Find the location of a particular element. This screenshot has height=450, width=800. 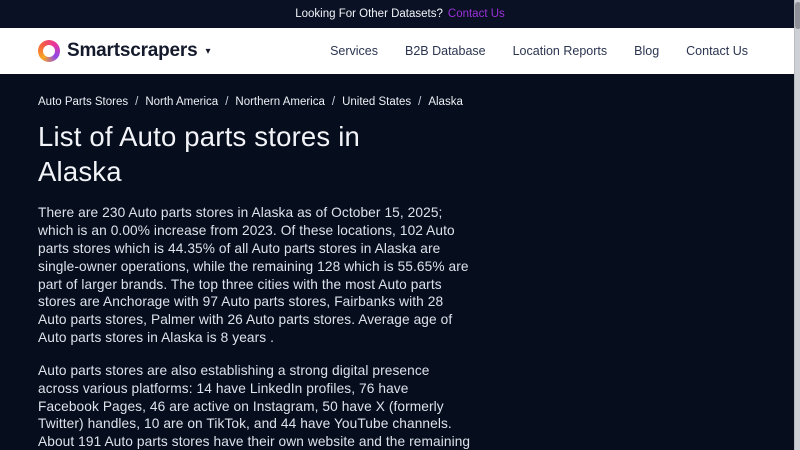

brand-name: Smartscrapers is located at coordinates (132, 50).